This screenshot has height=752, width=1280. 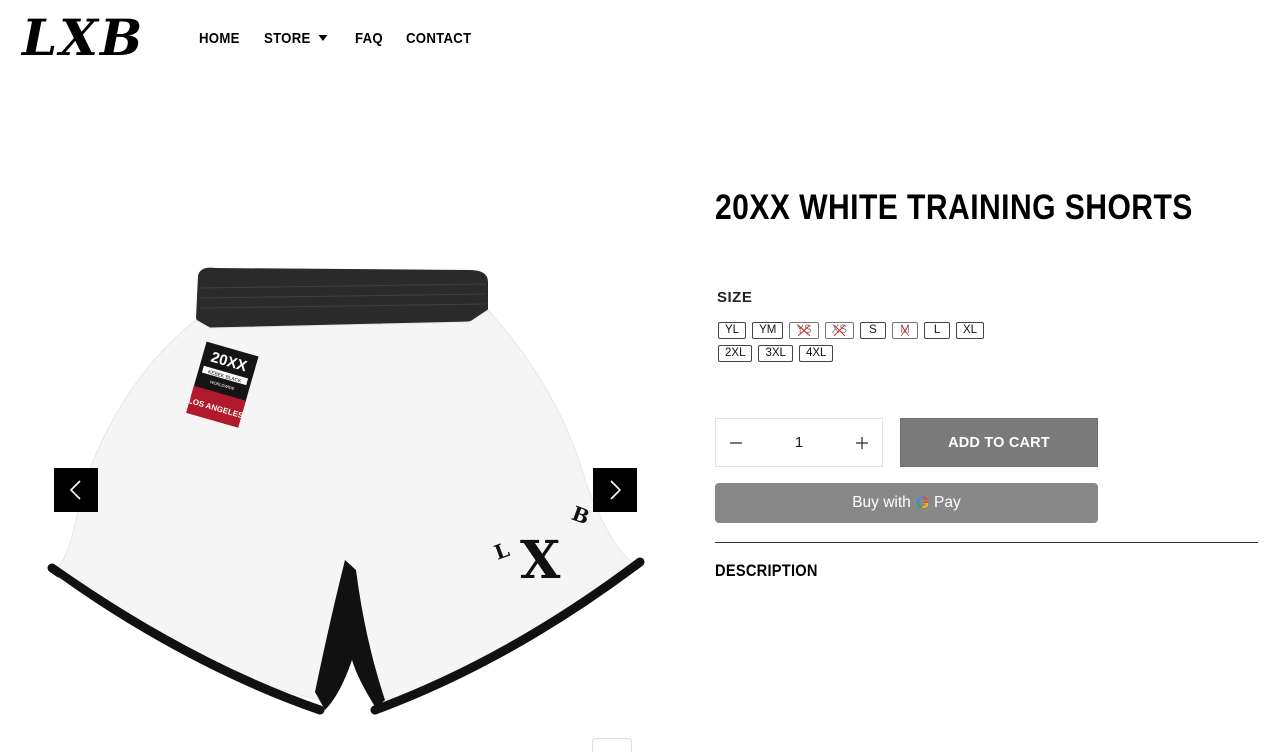 I want to click on brand-logo: LXB, so click(x=84, y=38).